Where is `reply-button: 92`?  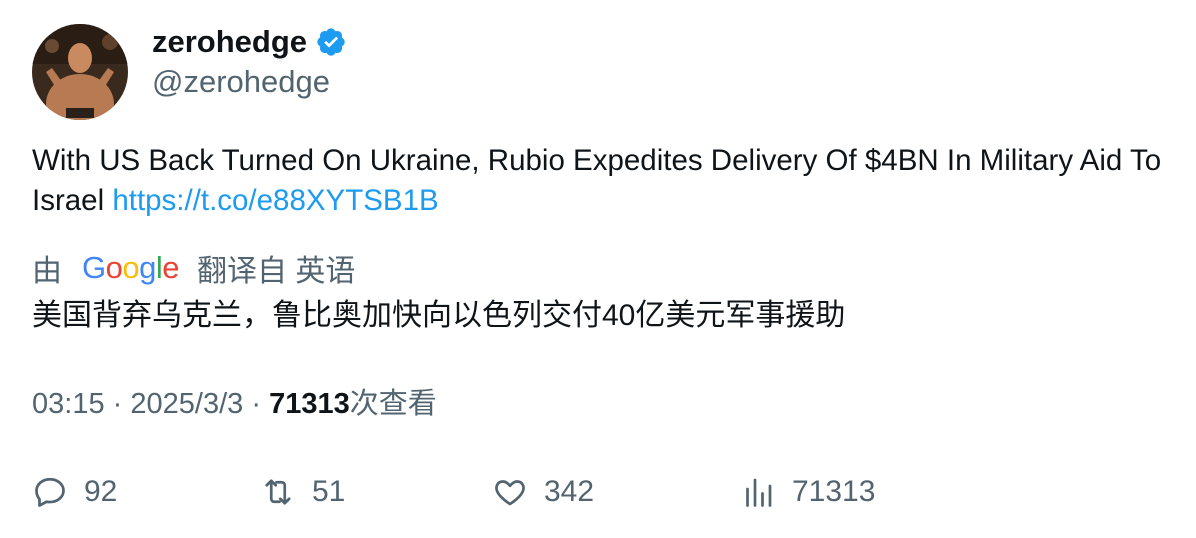 reply-button: 92 is located at coordinates (74, 492).